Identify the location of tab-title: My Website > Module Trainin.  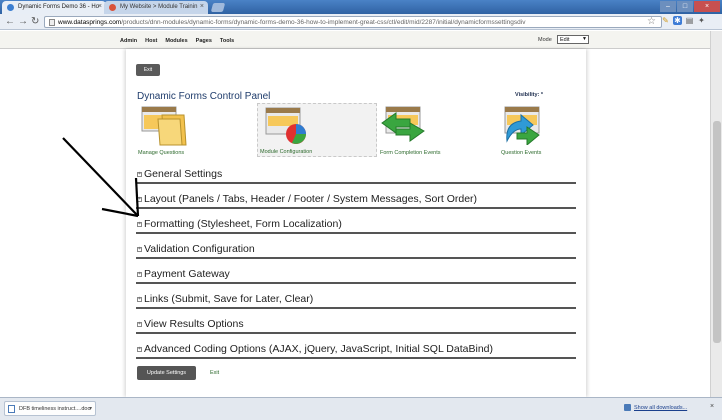
(159, 7).